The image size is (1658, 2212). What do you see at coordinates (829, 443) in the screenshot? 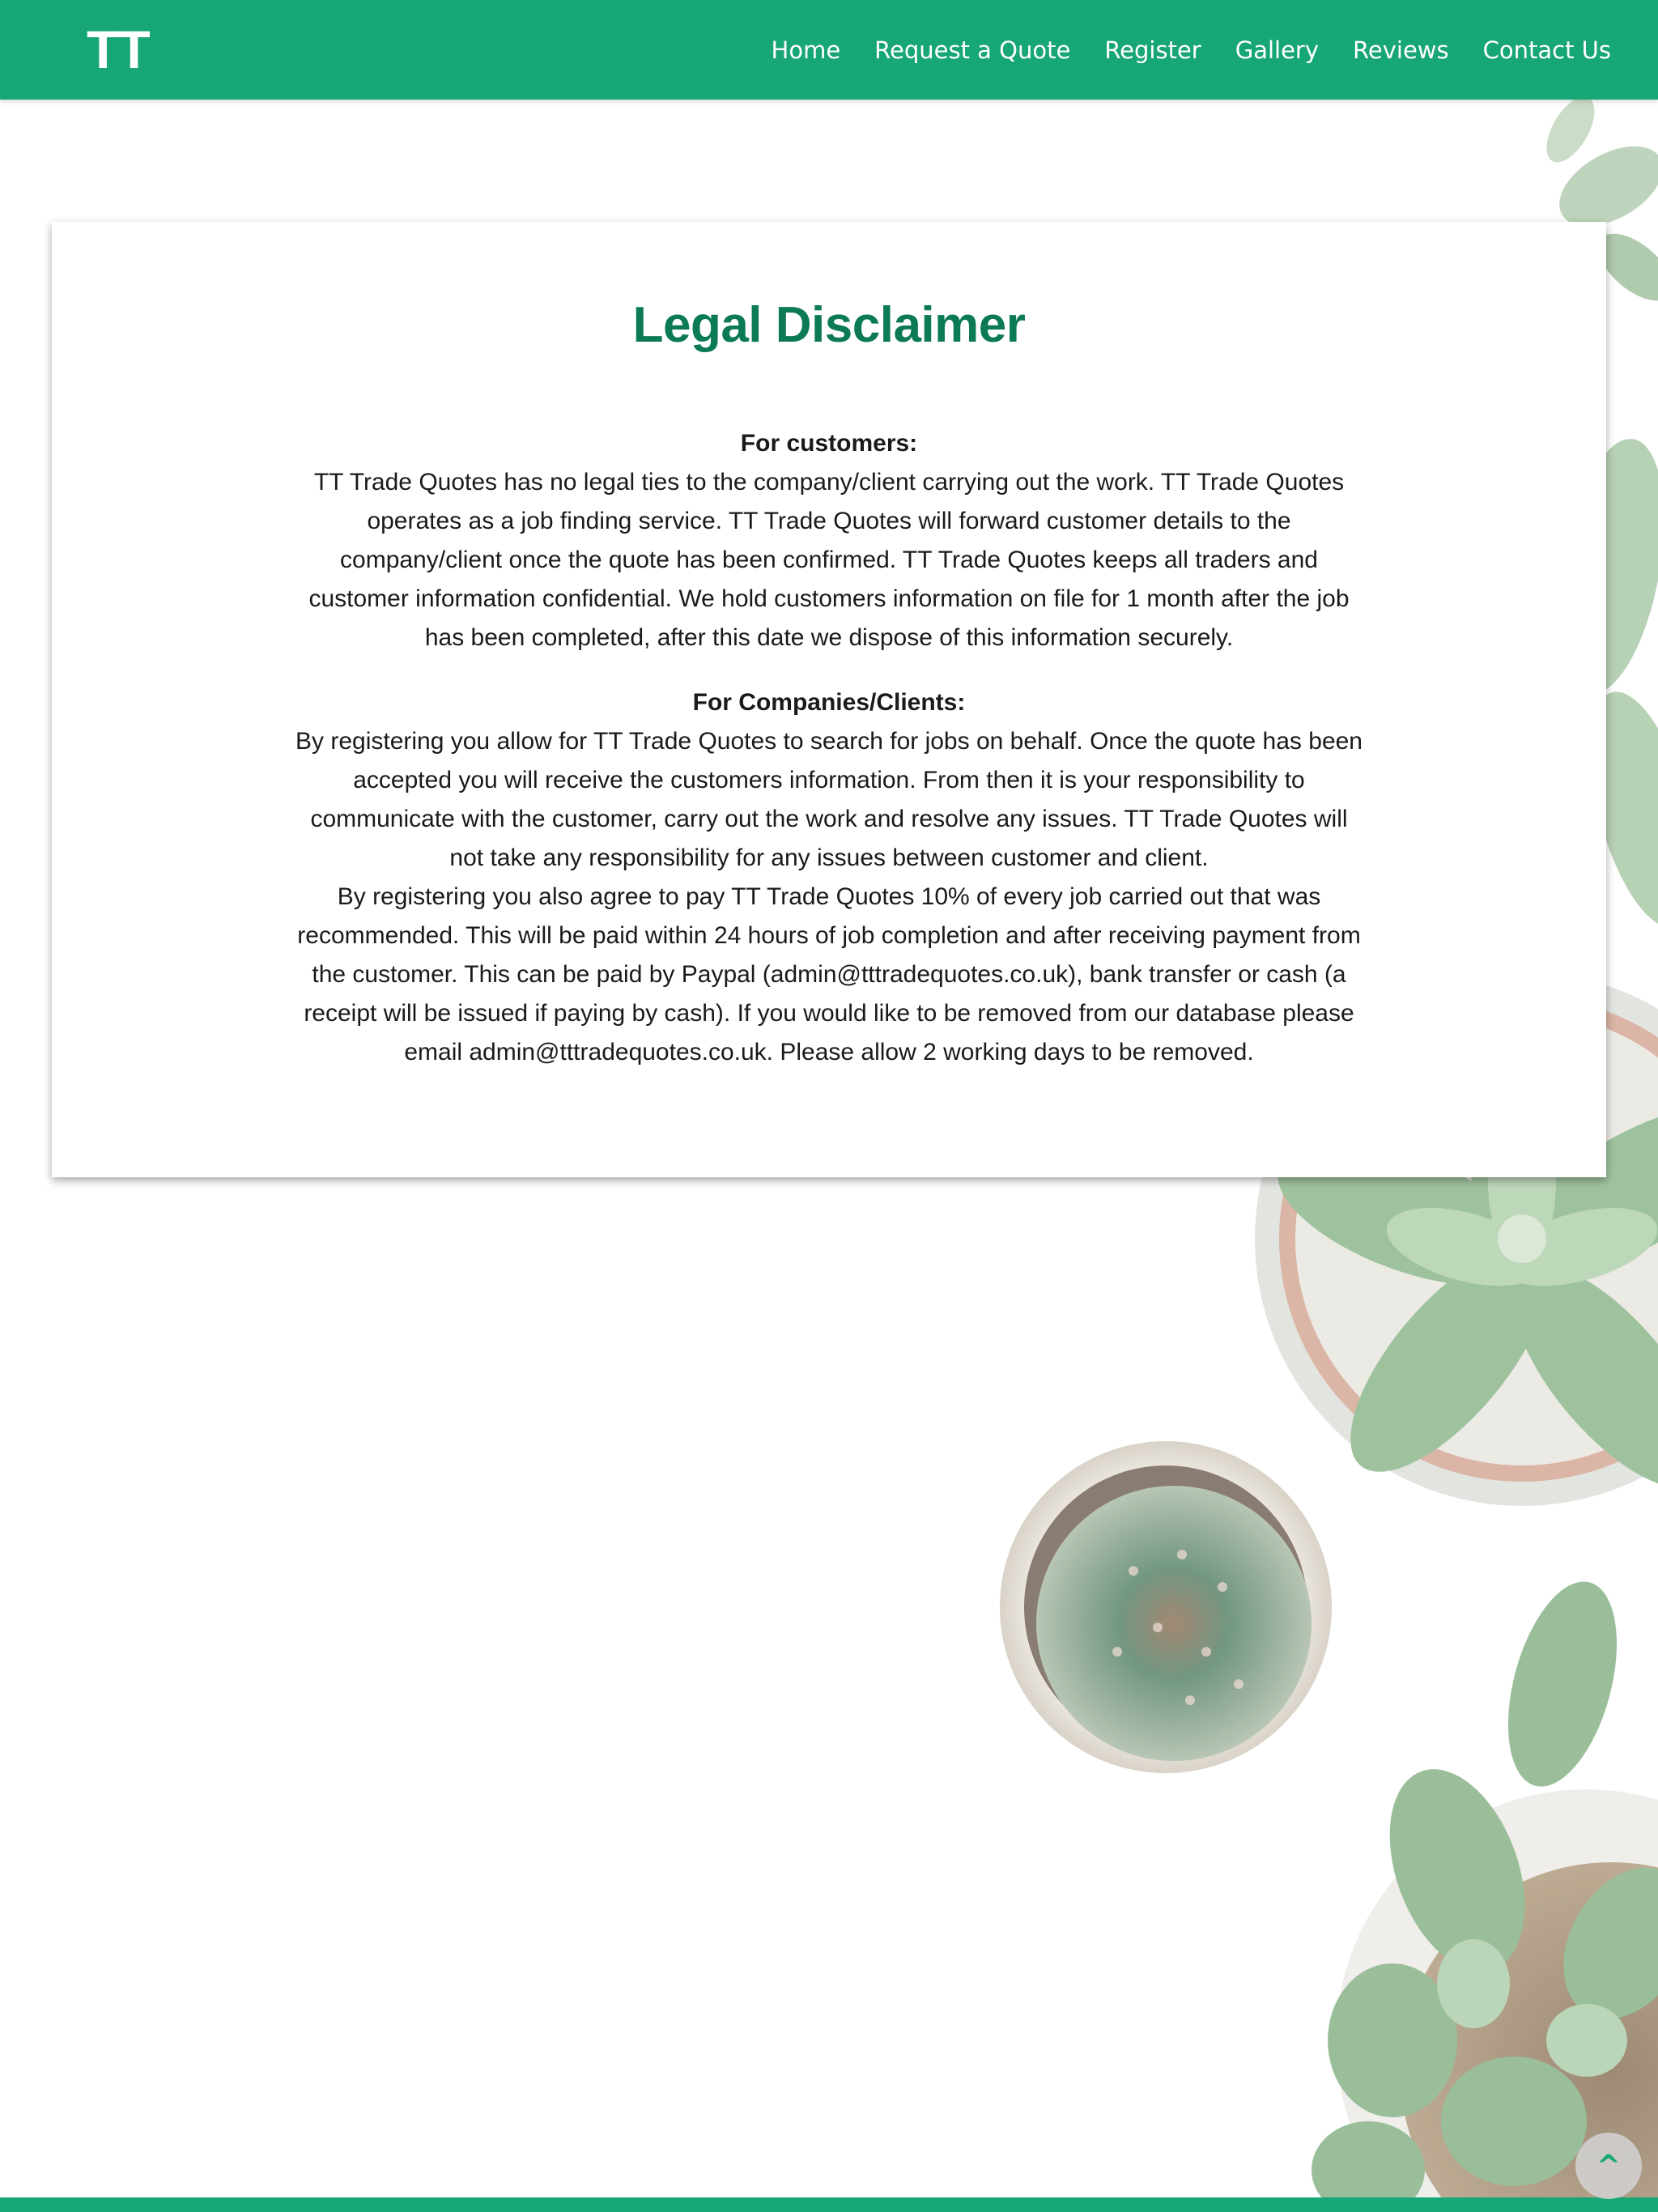
I see `customers-heading: For customers:` at bounding box center [829, 443].